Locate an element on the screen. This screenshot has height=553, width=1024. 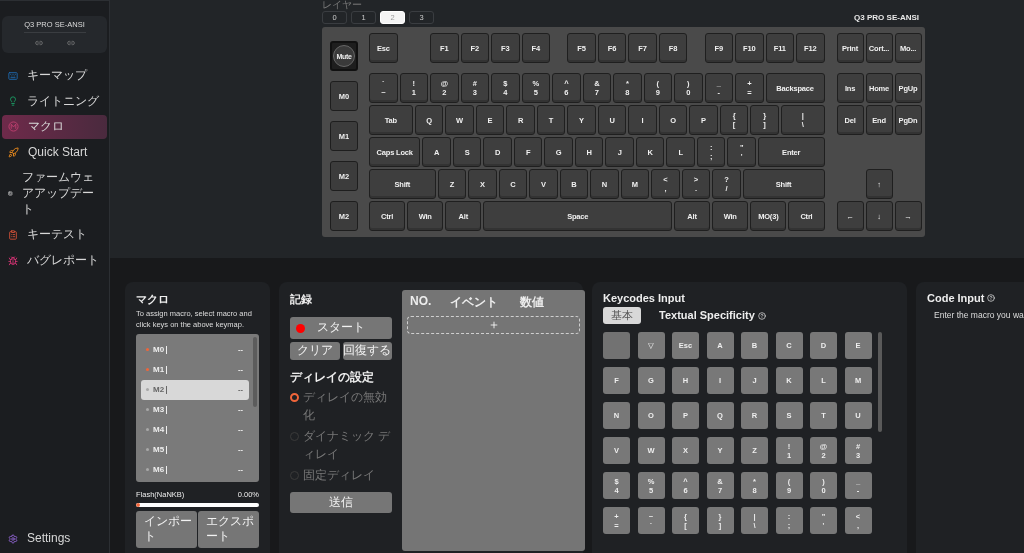
sidebar-item: キーテスト is located at coordinates (54, 235).